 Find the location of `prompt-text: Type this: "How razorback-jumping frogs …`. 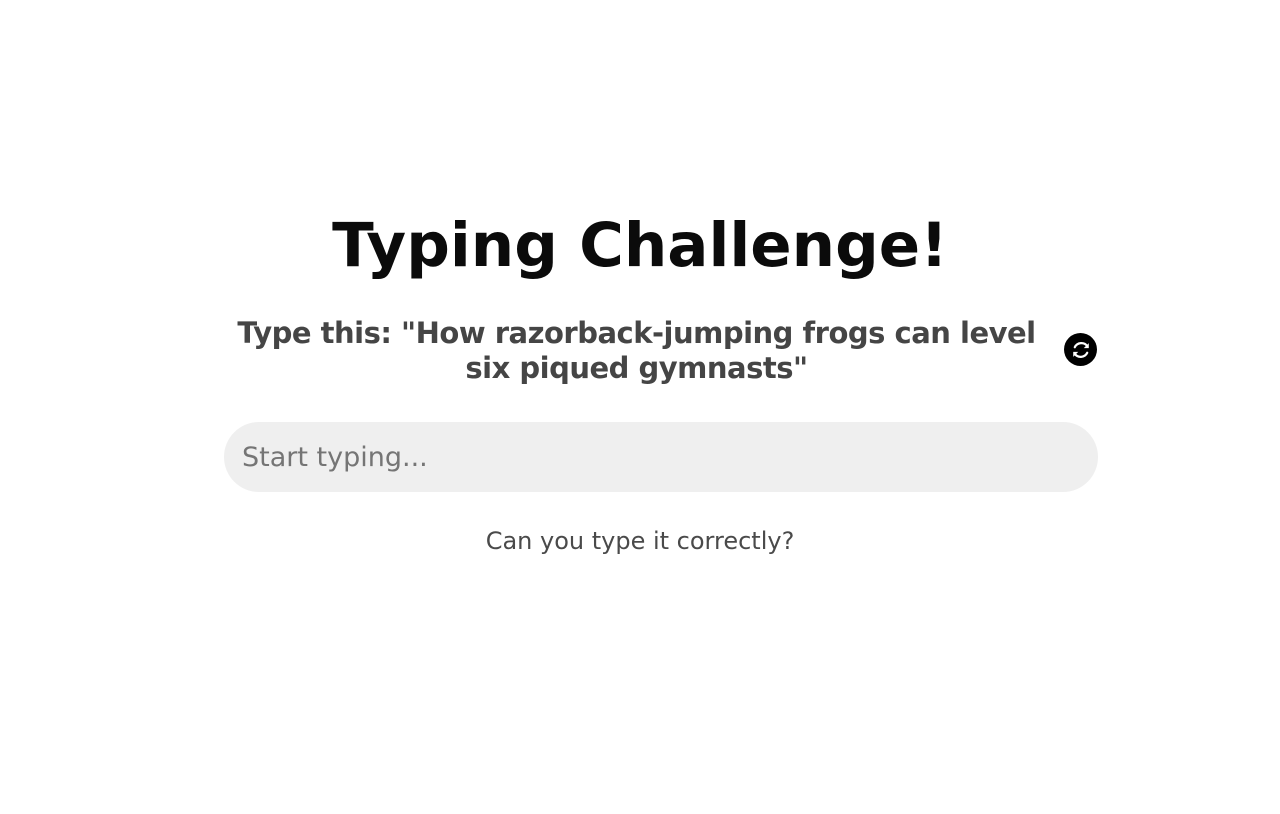

prompt-text: Type this: "How razorback-jumping frogs … is located at coordinates (636, 350).